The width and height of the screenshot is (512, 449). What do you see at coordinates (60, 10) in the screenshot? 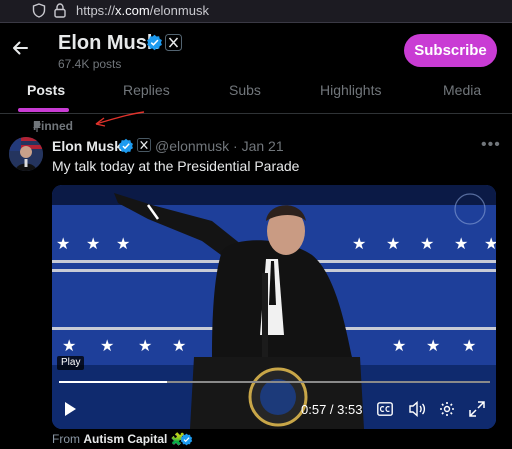
I see `lock-icon` at bounding box center [60, 10].